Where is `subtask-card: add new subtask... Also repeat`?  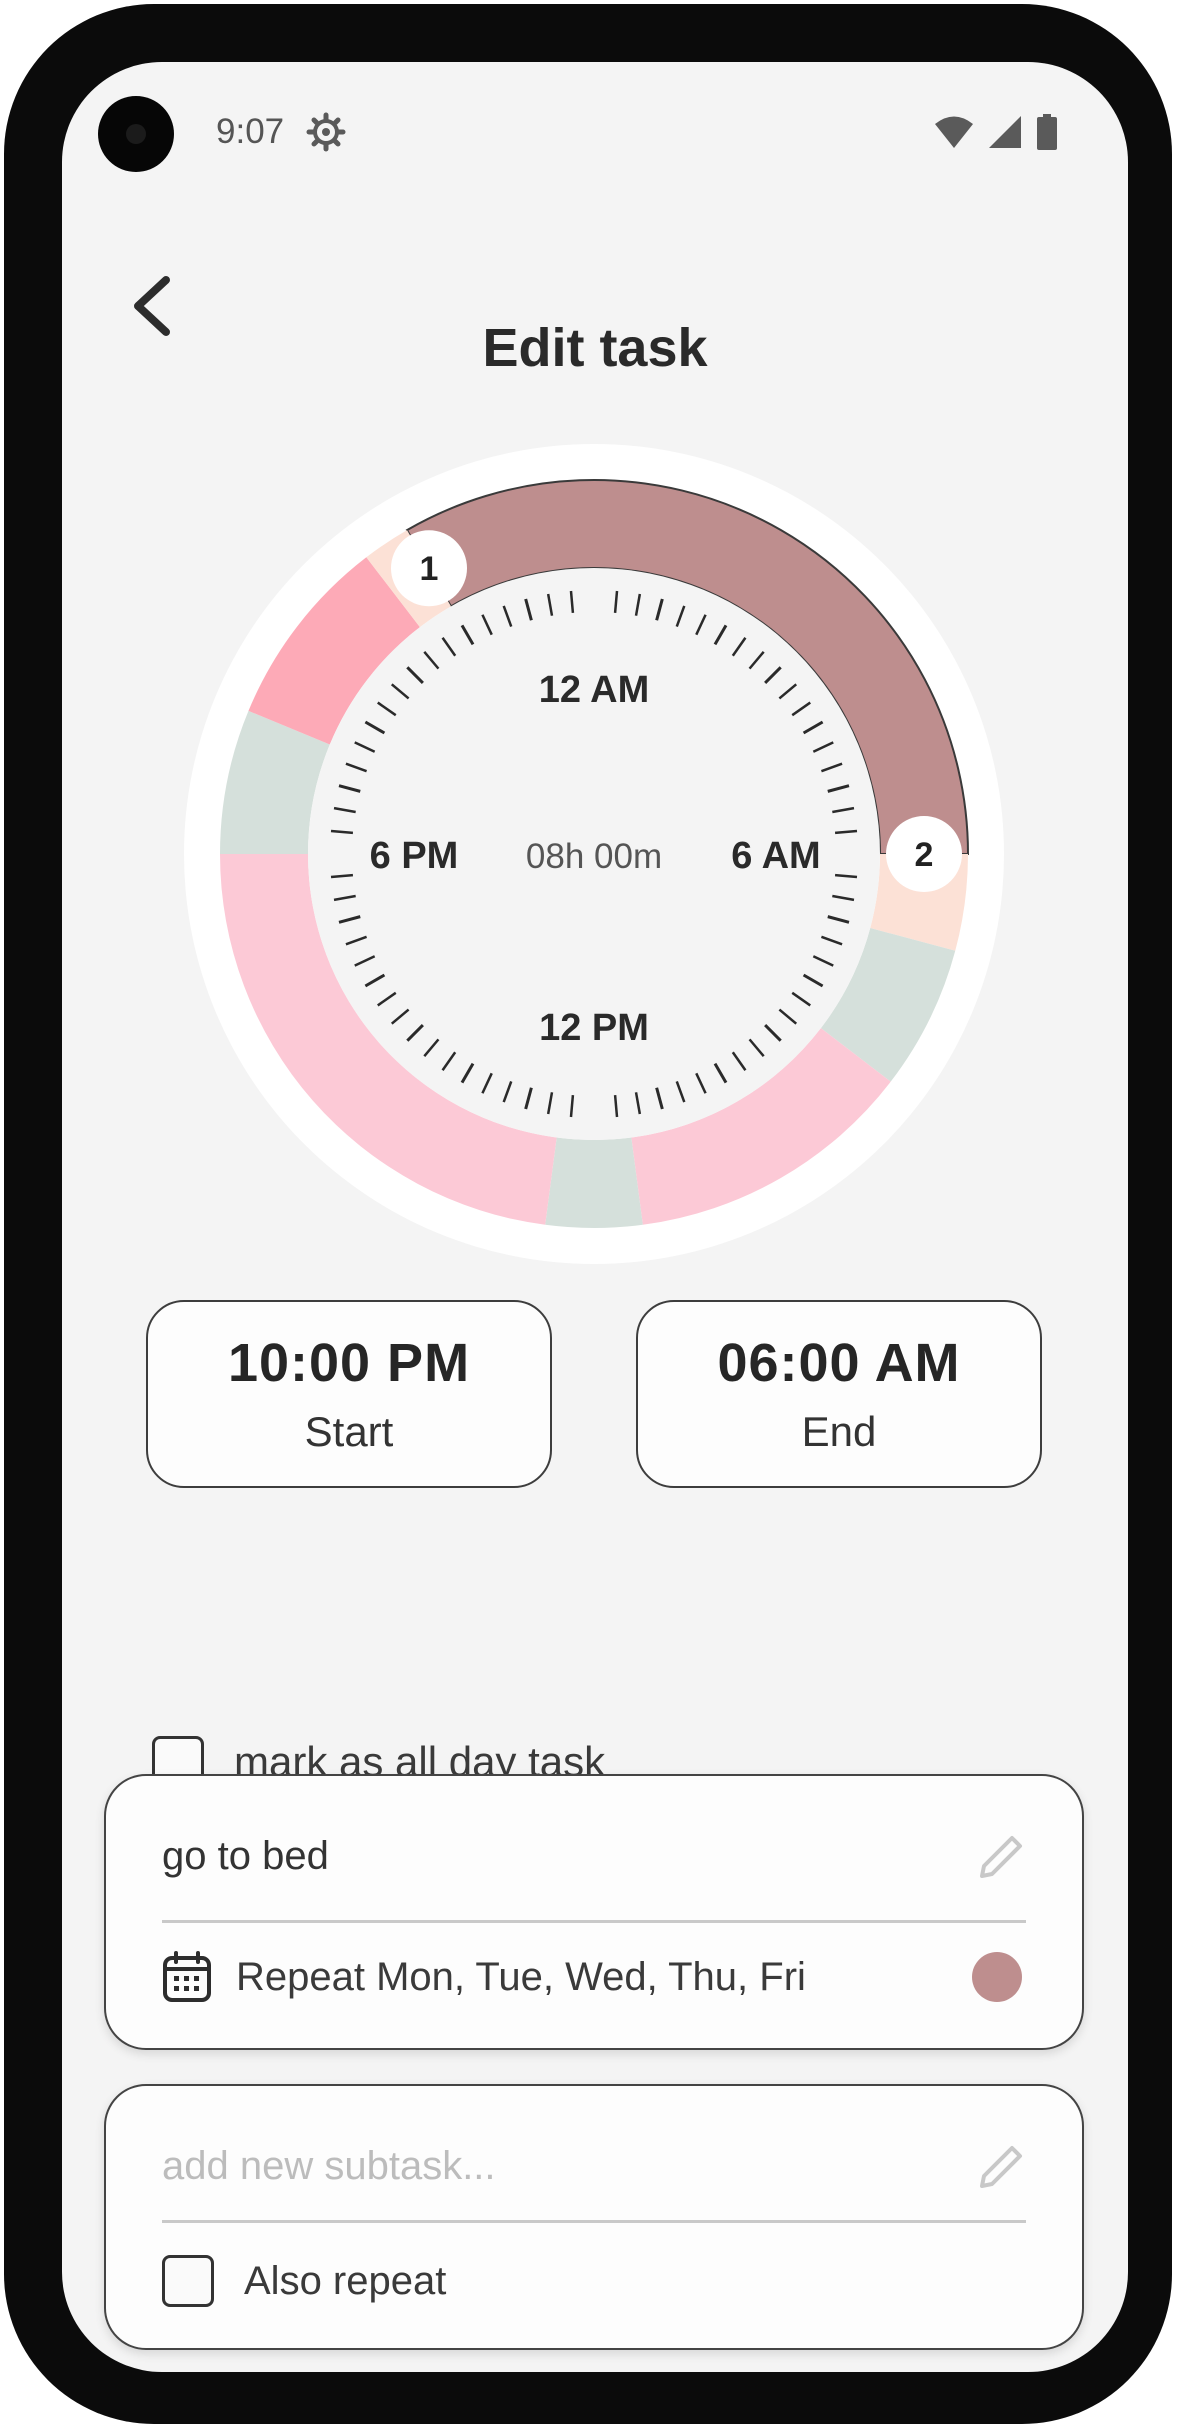
subtask-card: add new subtask... Also repeat is located at coordinates (594, 2217).